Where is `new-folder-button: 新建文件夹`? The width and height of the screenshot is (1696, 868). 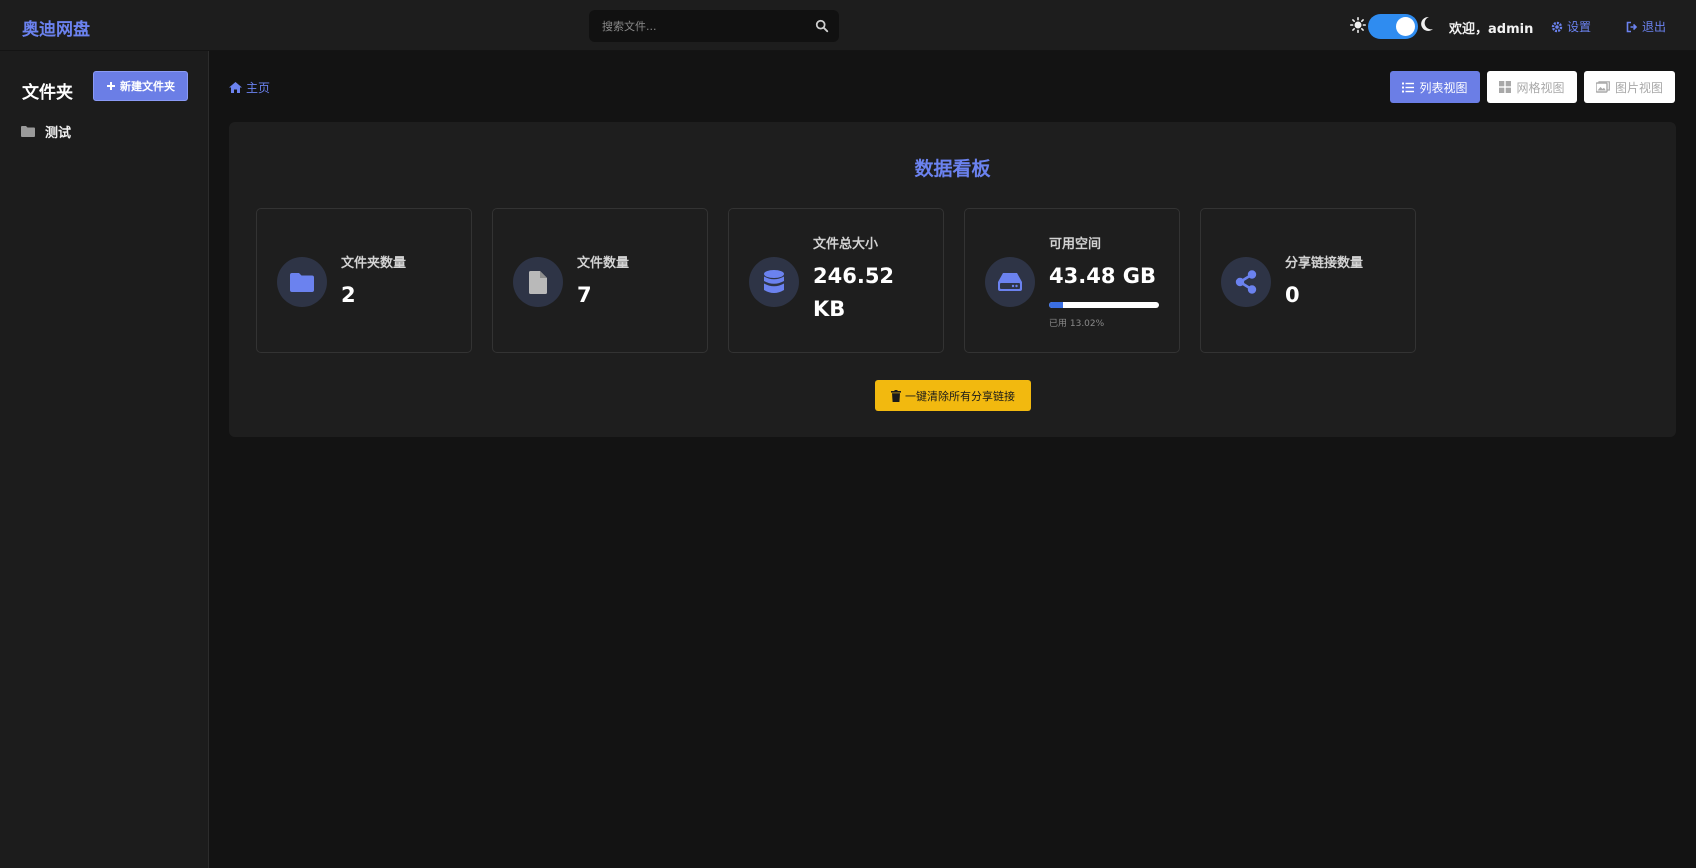 new-folder-button: 新建文件夹 is located at coordinates (140, 86).